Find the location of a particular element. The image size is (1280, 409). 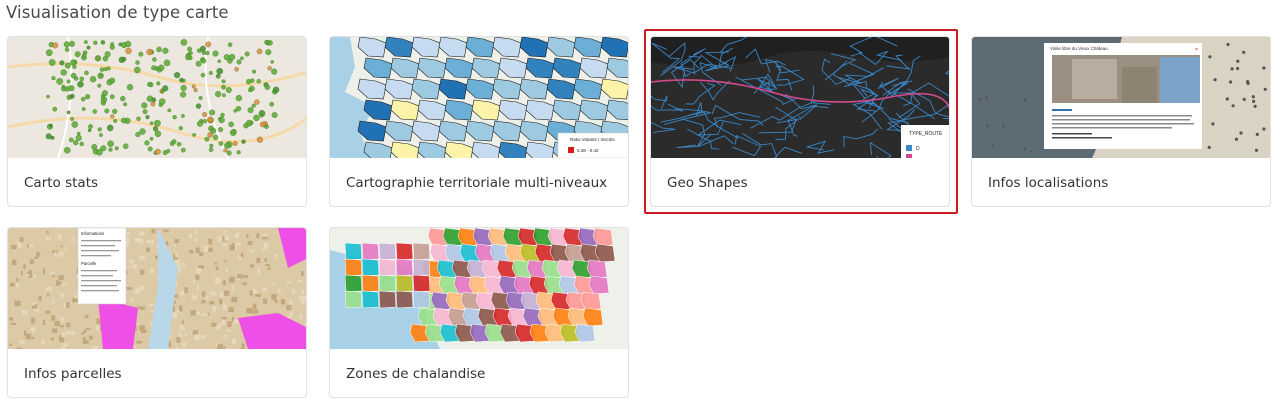

zones-de-chalandise-thumbnail is located at coordinates (479, 288).